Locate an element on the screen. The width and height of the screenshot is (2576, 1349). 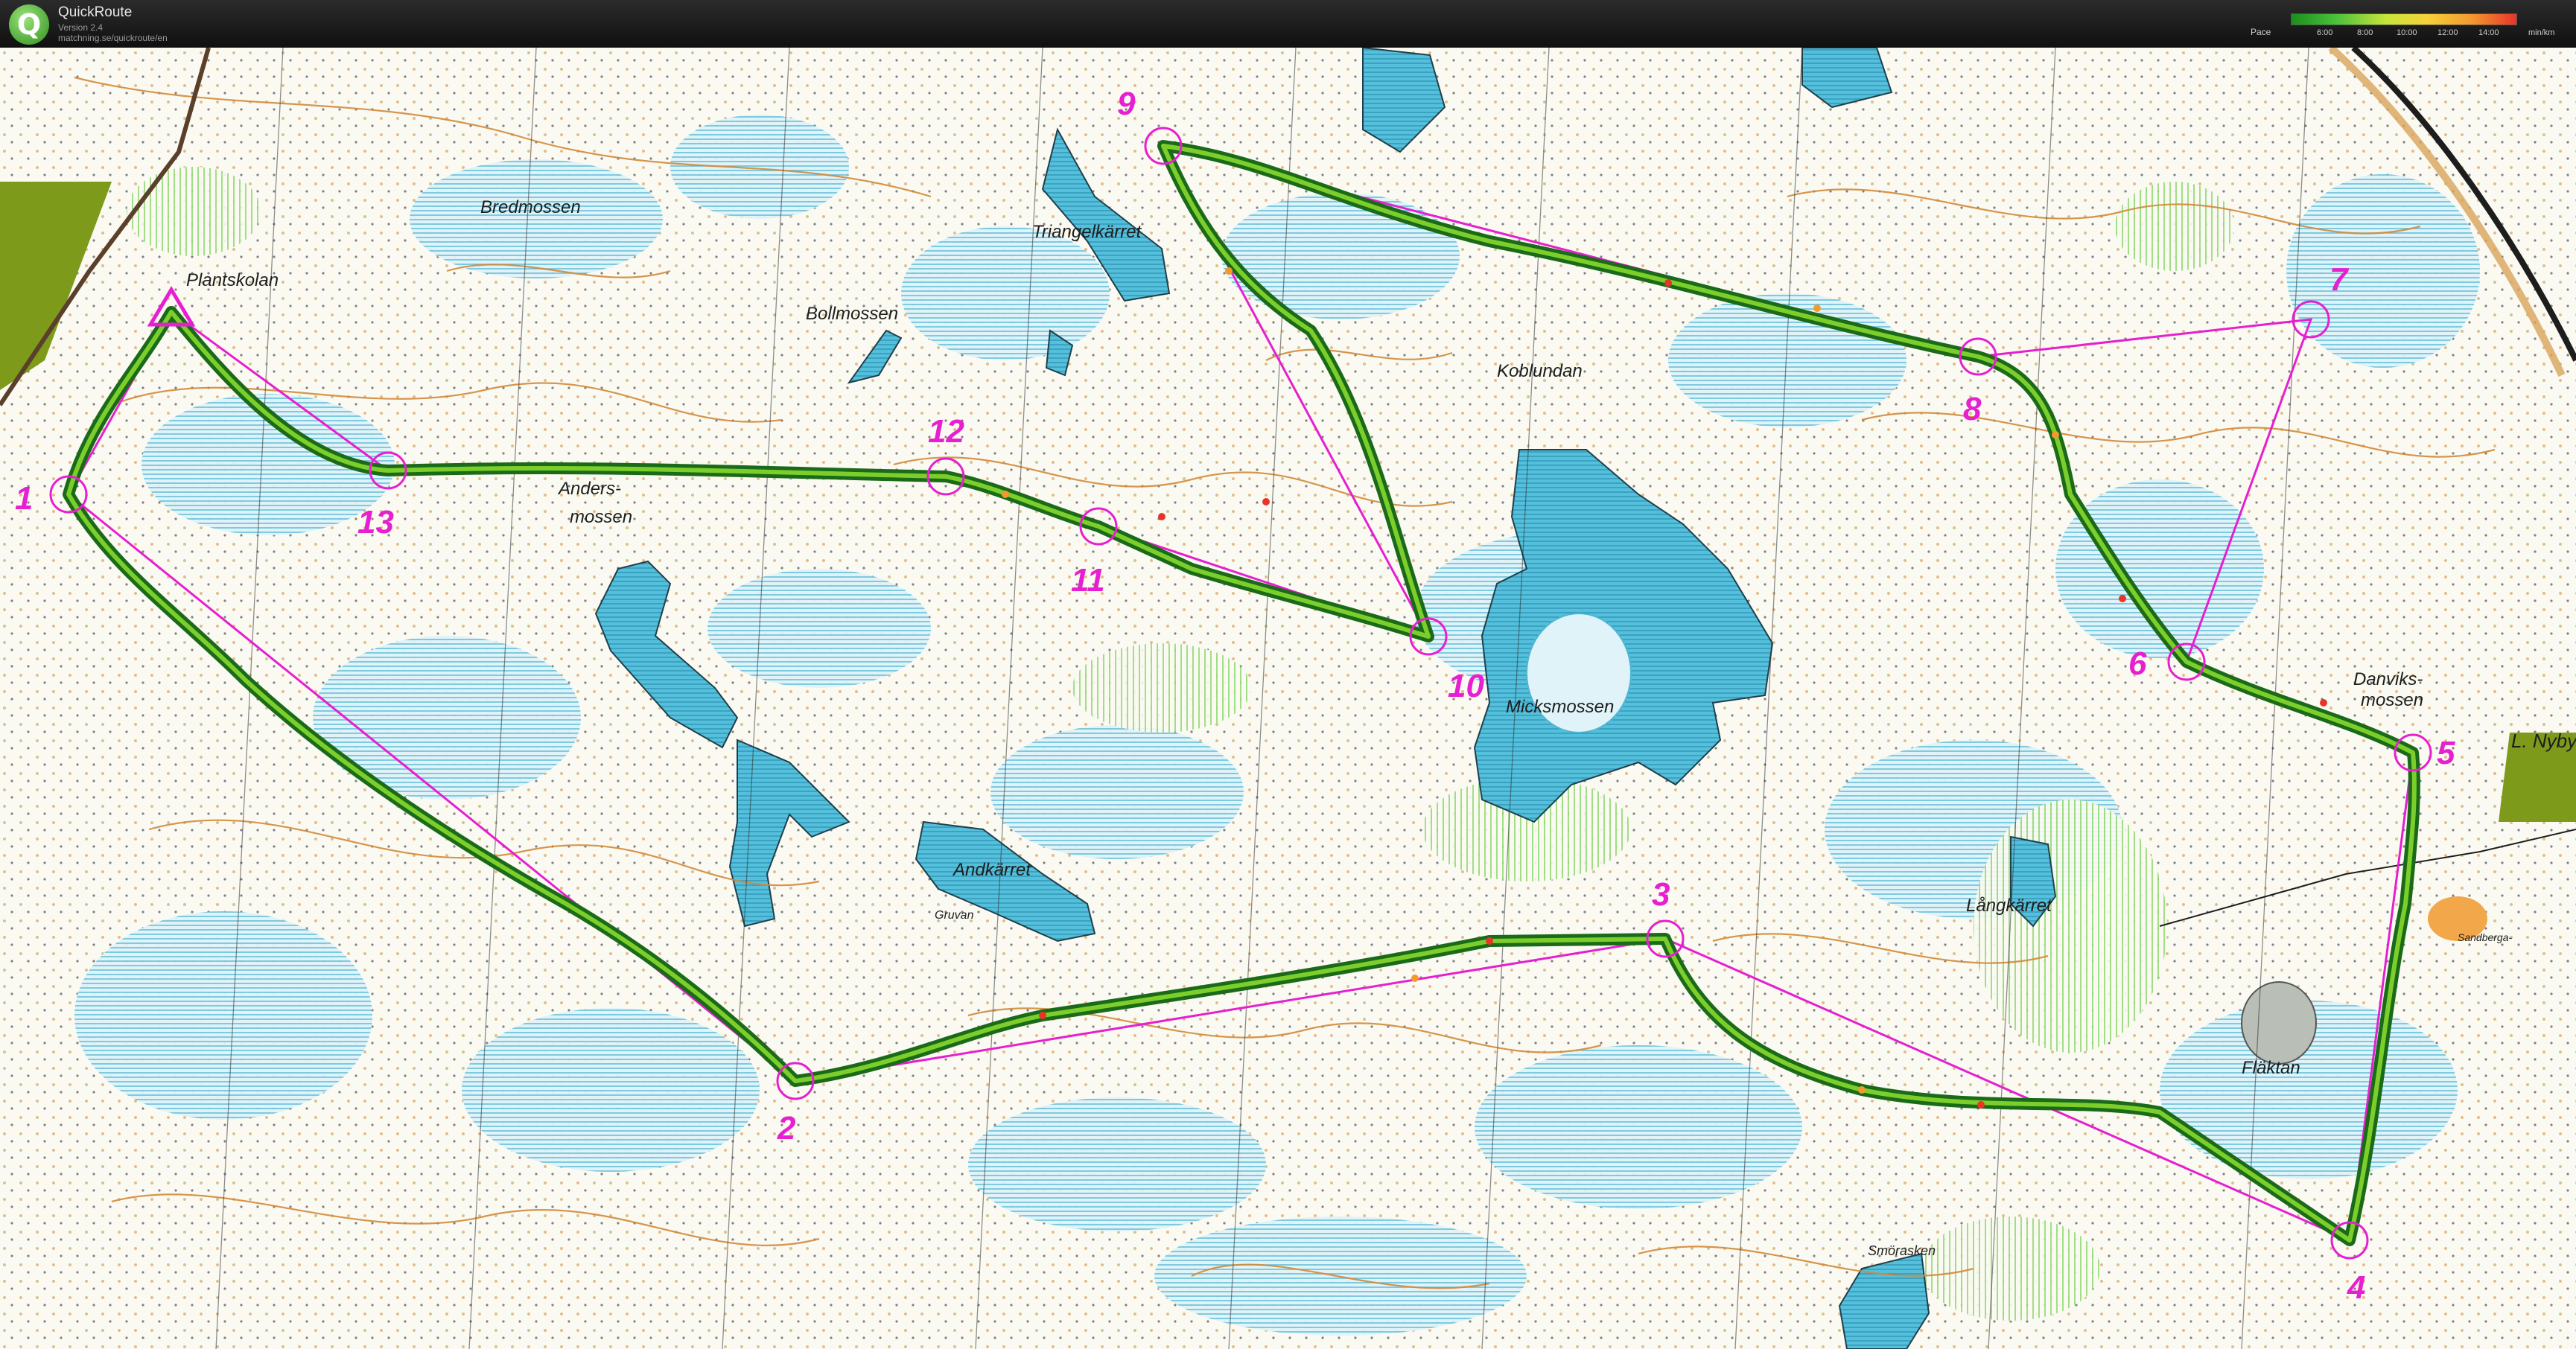
place-name: Triangelkärret is located at coordinates (1087, 232).